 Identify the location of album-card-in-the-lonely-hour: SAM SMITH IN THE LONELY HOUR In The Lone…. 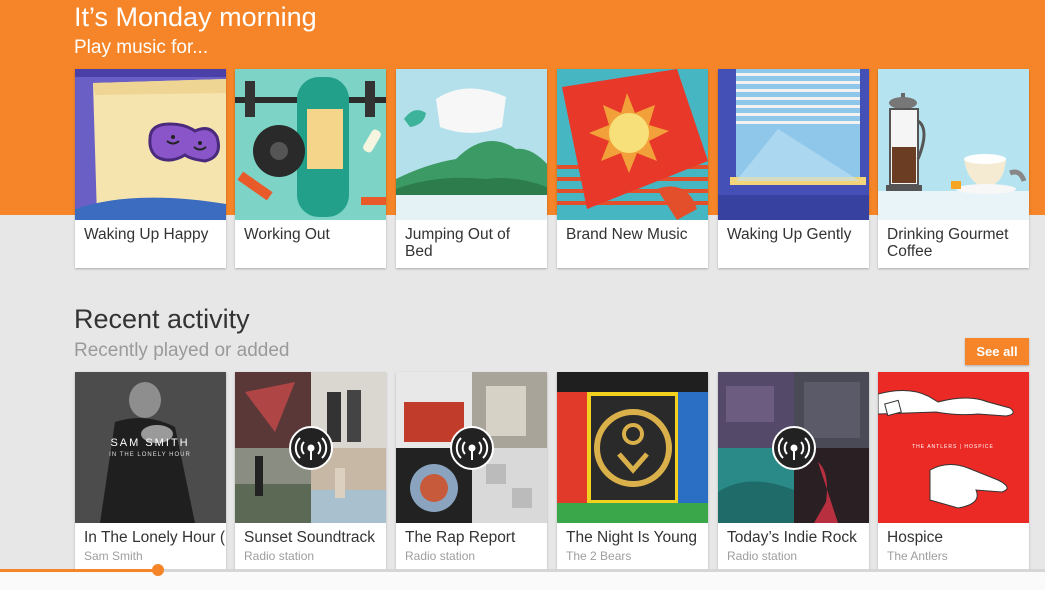
(150, 472).